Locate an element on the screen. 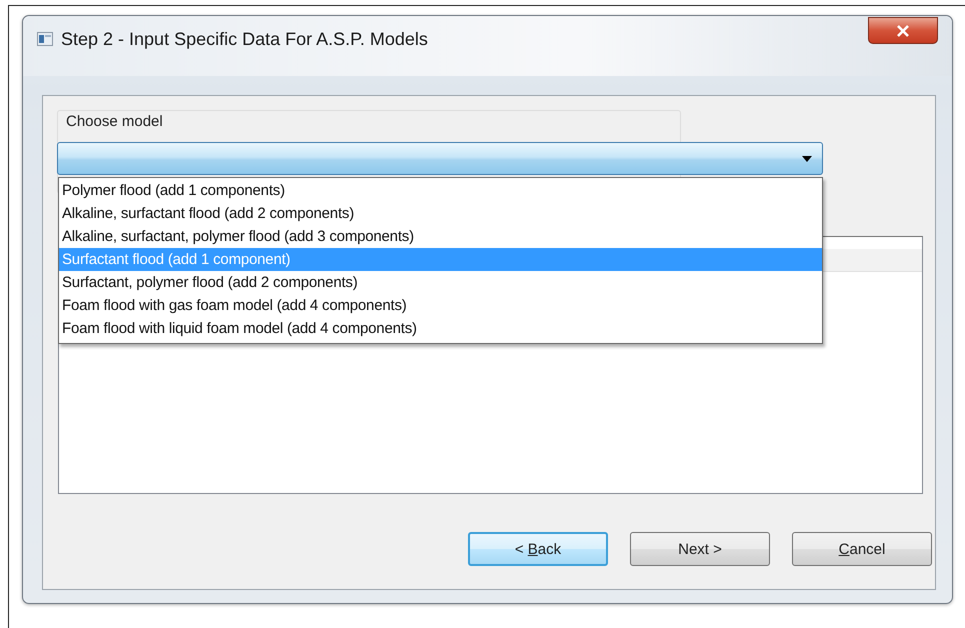 Image resolution: width=965 pixels, height=628 pixels. group-label: Choose model is located at coordinates (114, 121).